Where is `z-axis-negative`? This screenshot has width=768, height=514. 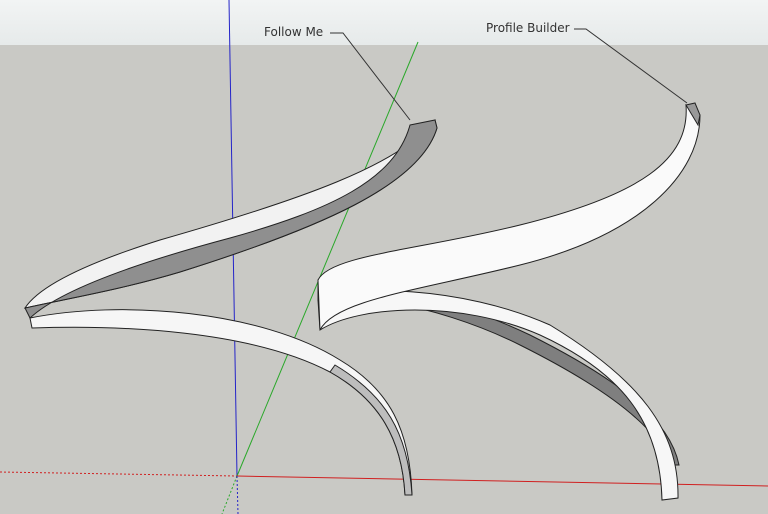
z-axis-negative is located at coordinates (237, 494).